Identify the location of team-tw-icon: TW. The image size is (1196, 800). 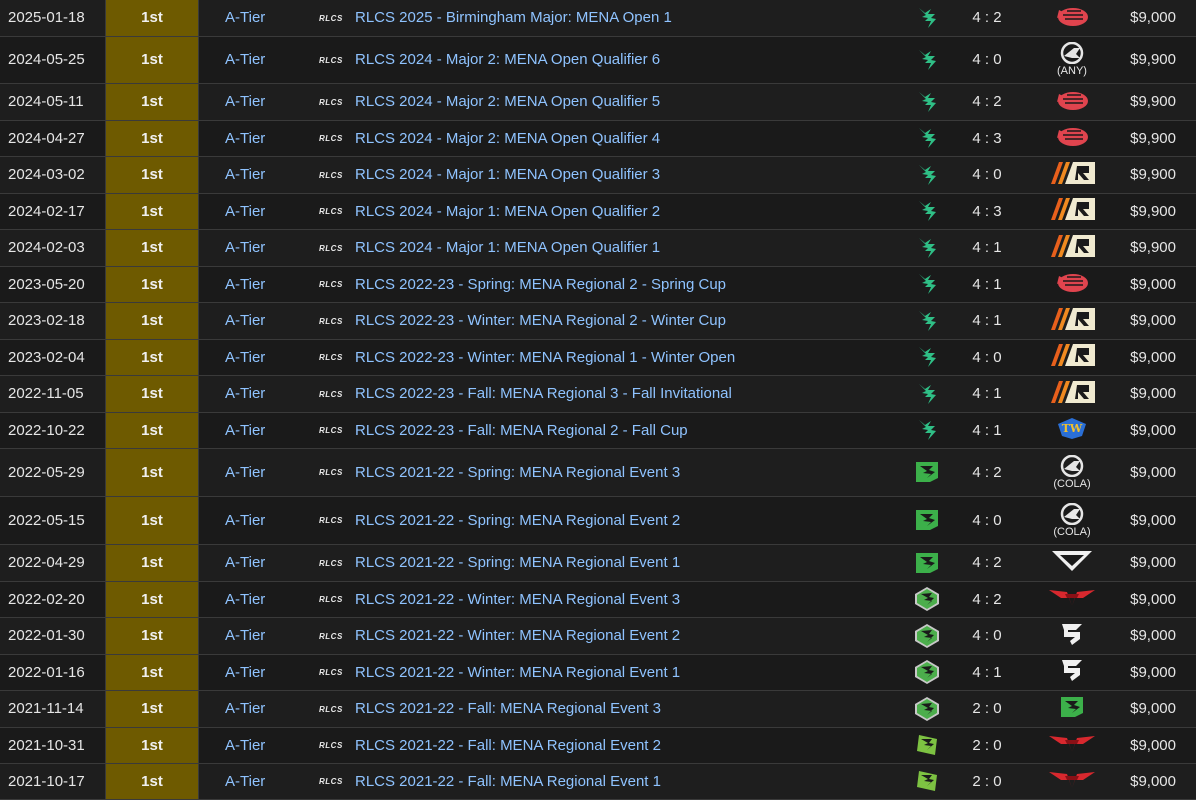
(1072, 428).